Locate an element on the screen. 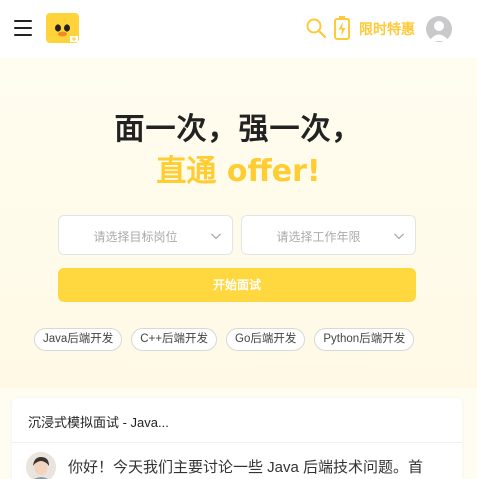 Image resolution: width=477 pixels, height=479 pixels. tag-python-backend: Python后端开发 is located at coordinates (364, 339).